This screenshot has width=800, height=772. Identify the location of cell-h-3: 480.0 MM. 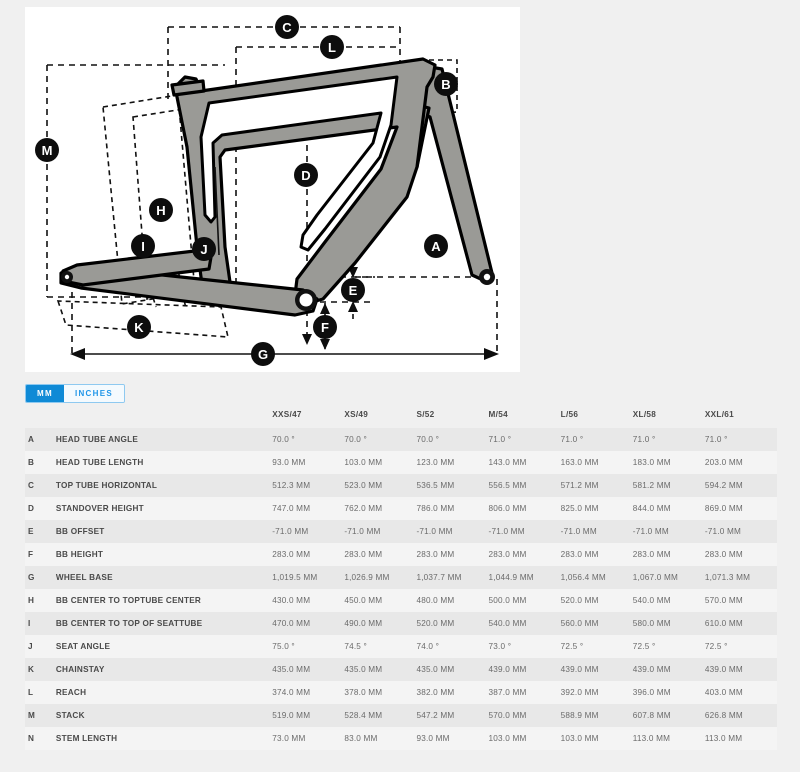
(435, 600).